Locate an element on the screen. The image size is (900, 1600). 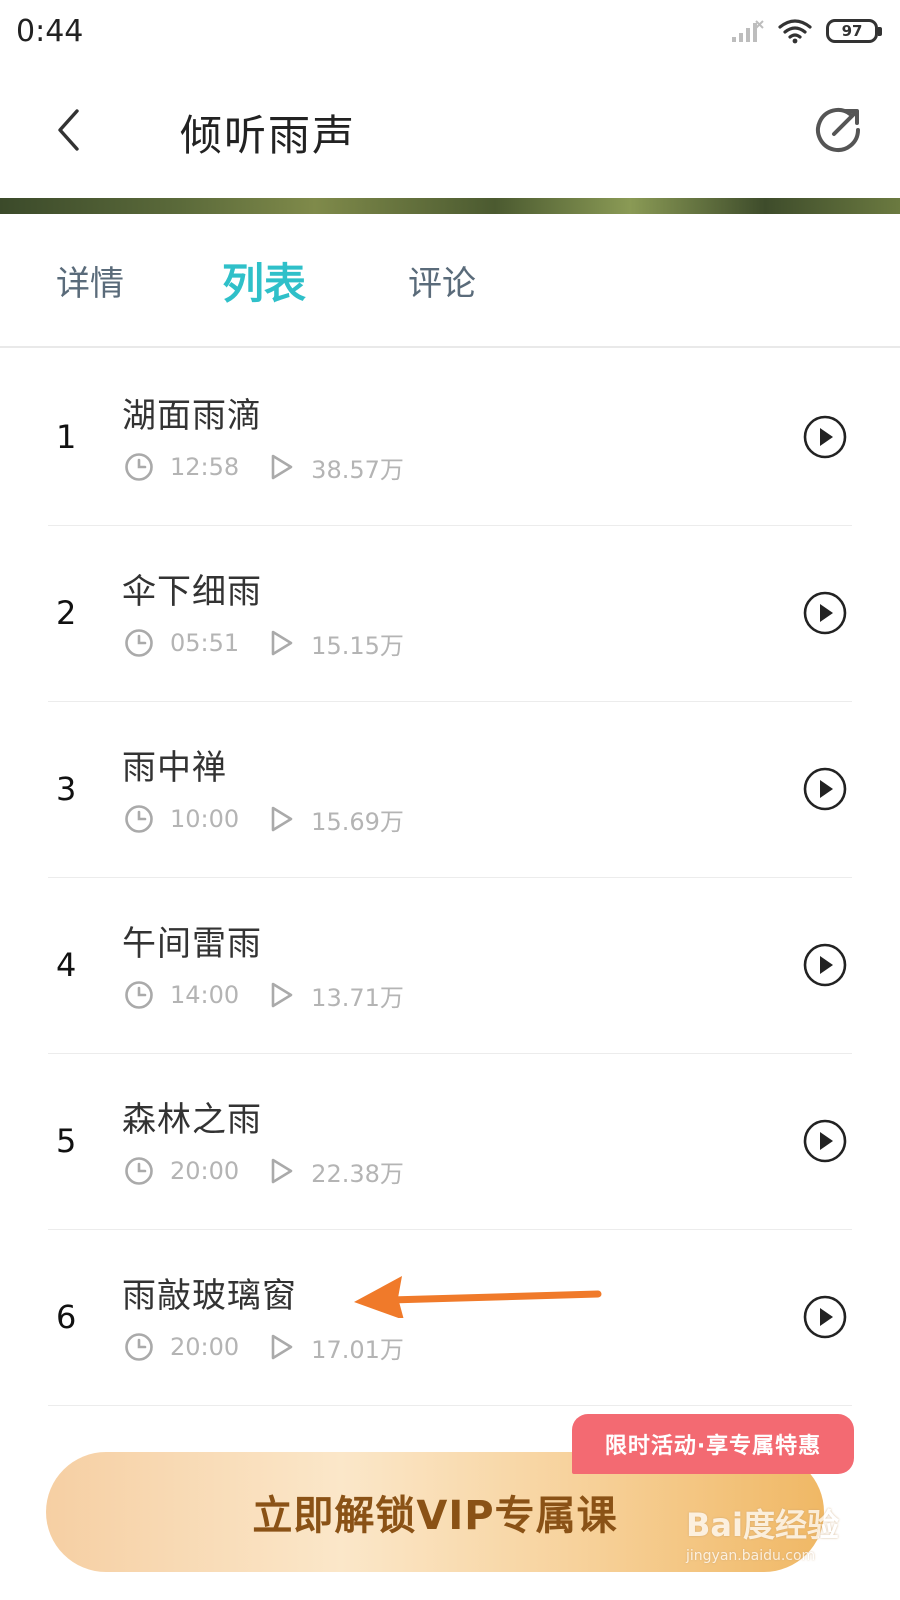
unlock-vip-label: 立即解锁VIP专属课 is located at coordinates (435, 1516).